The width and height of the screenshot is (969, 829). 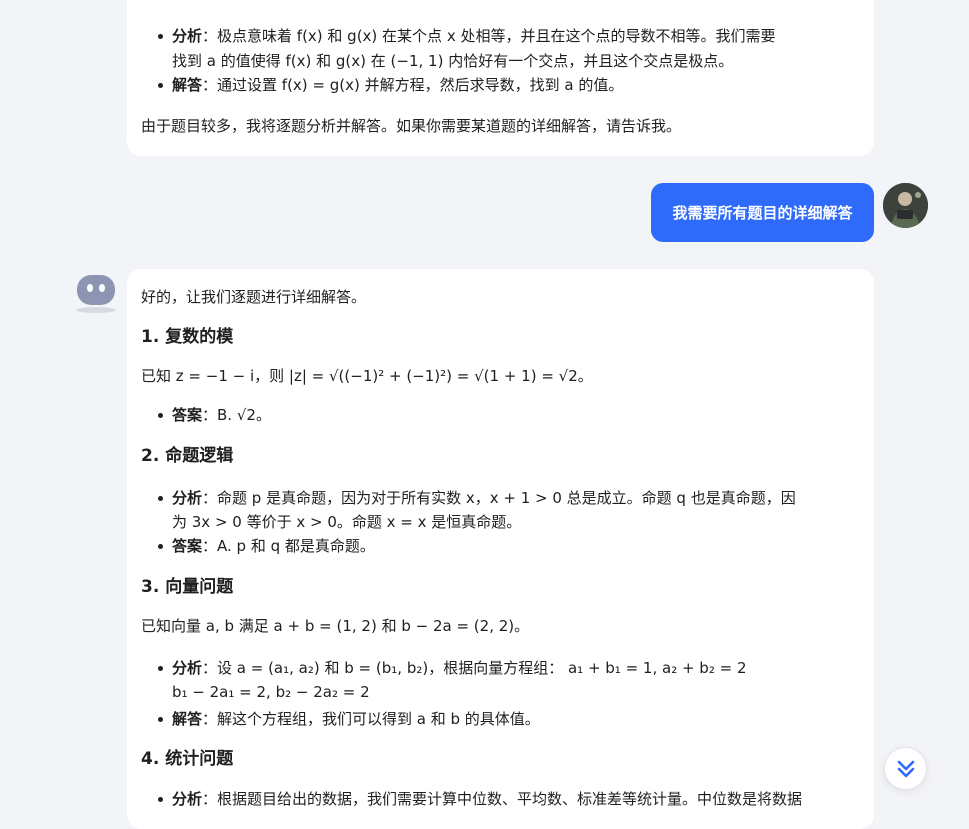 I want to click on user-avatar-image, so click(x=905, y=205).